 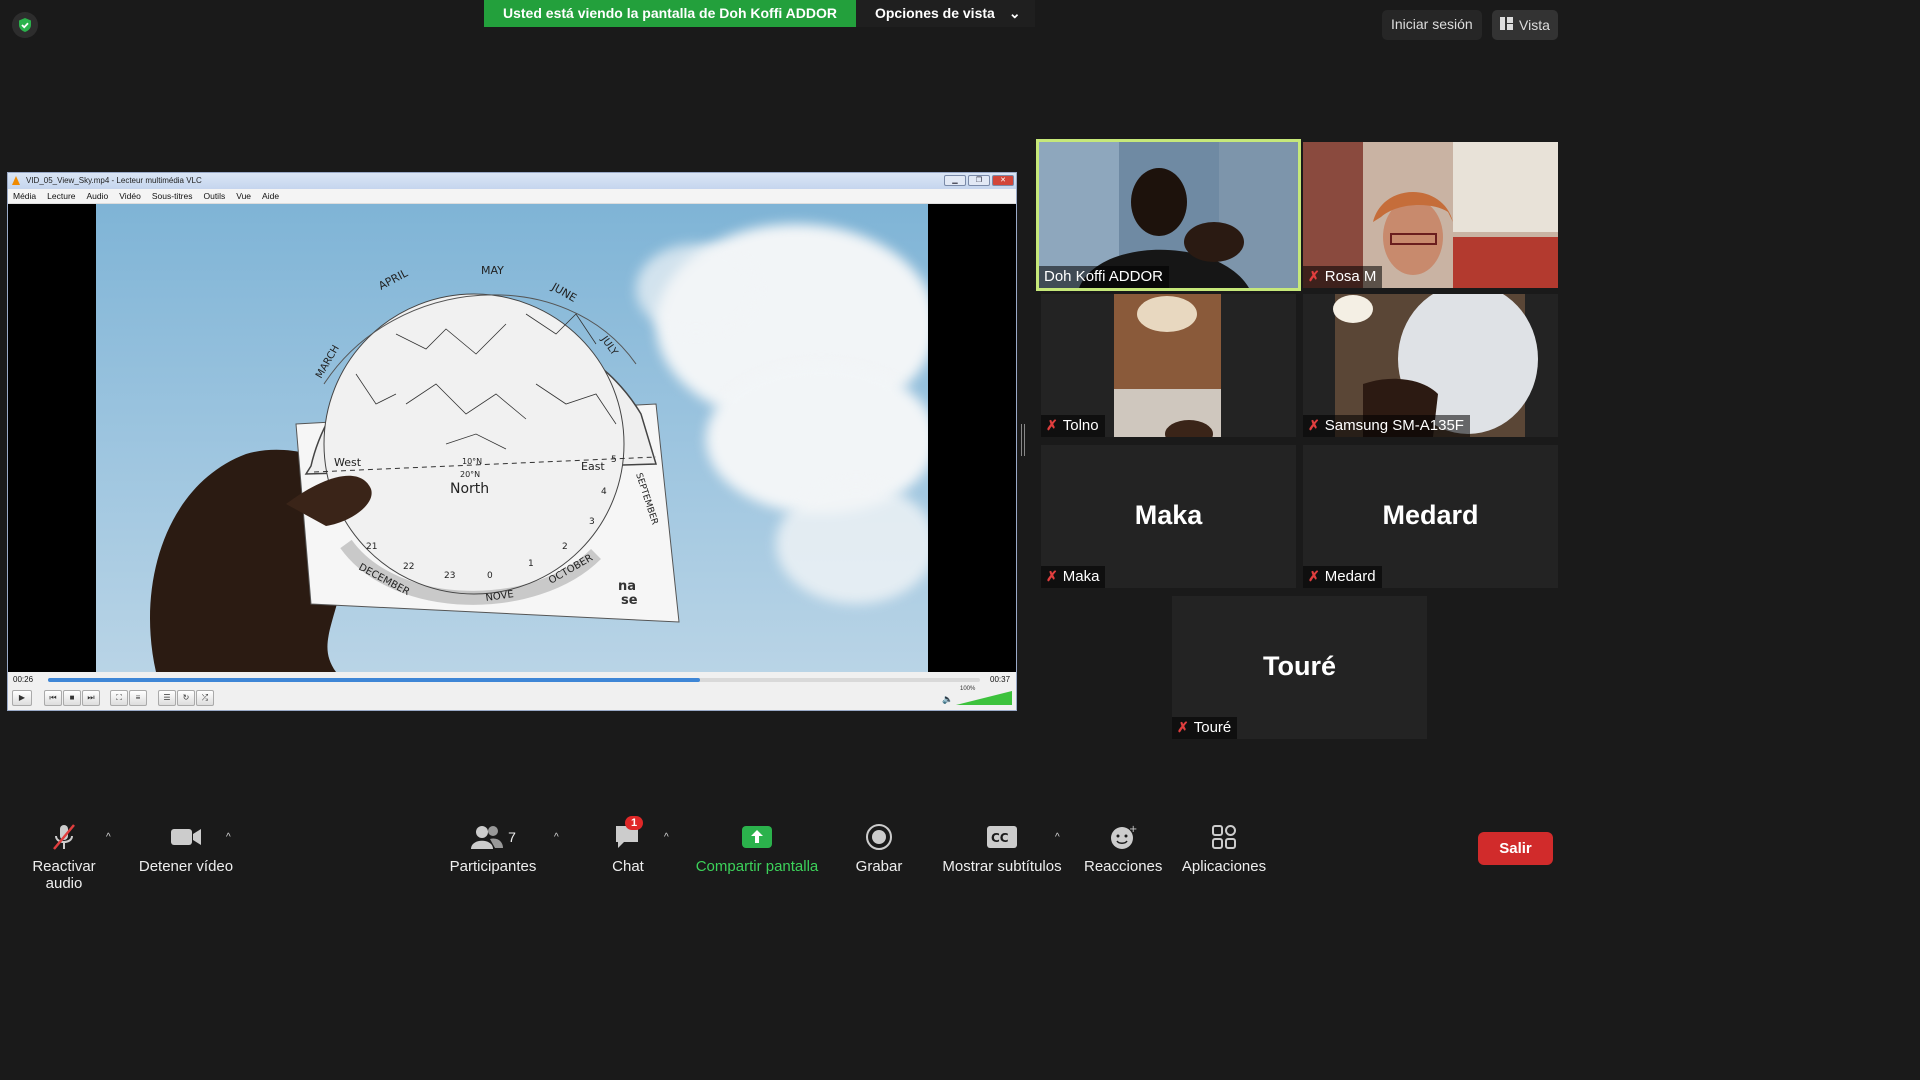 I want to click on play-icon: ▶, so click(x=22, y=698).